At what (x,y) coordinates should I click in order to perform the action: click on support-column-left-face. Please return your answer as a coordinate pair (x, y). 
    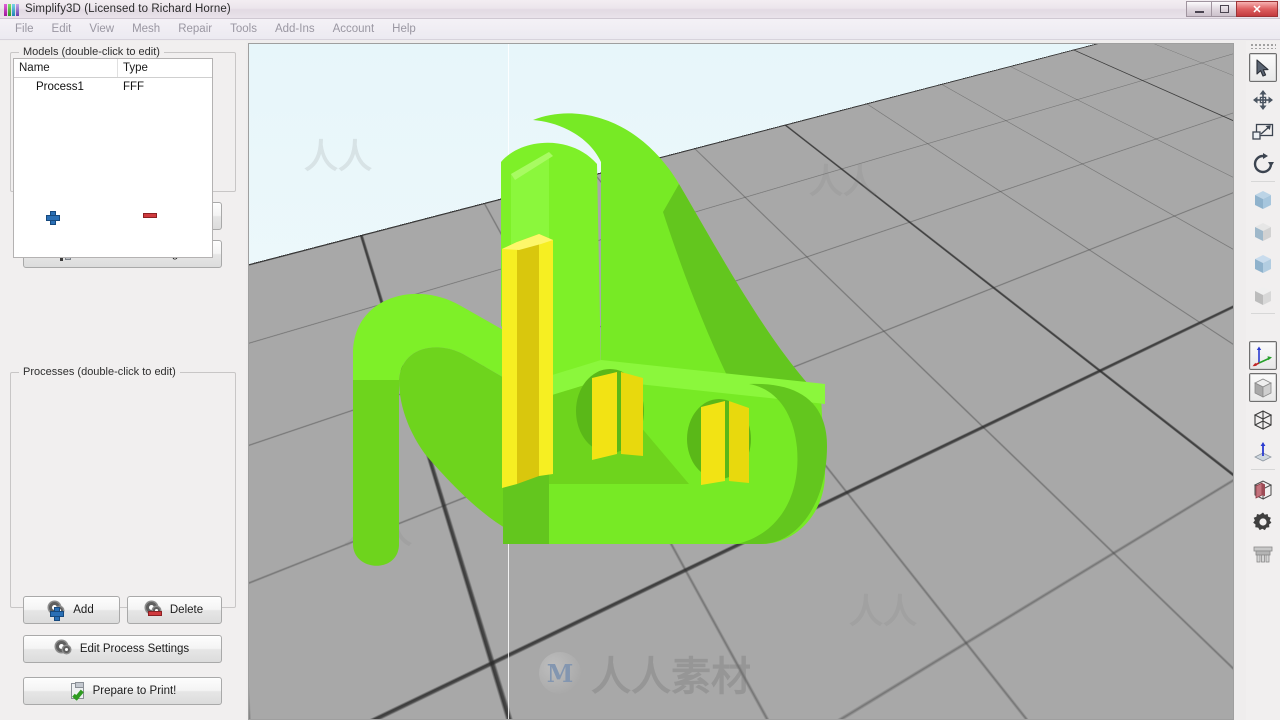
    Looking at the image, I should click on (509, 365).